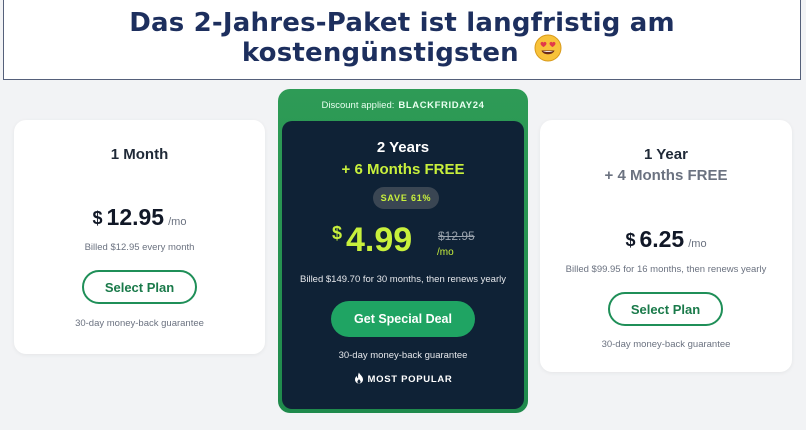 The image size is (806, 430). Describe the element at coordinates (403, 147) in the screenshot. I see `plan-name: 2 Years` at that location.